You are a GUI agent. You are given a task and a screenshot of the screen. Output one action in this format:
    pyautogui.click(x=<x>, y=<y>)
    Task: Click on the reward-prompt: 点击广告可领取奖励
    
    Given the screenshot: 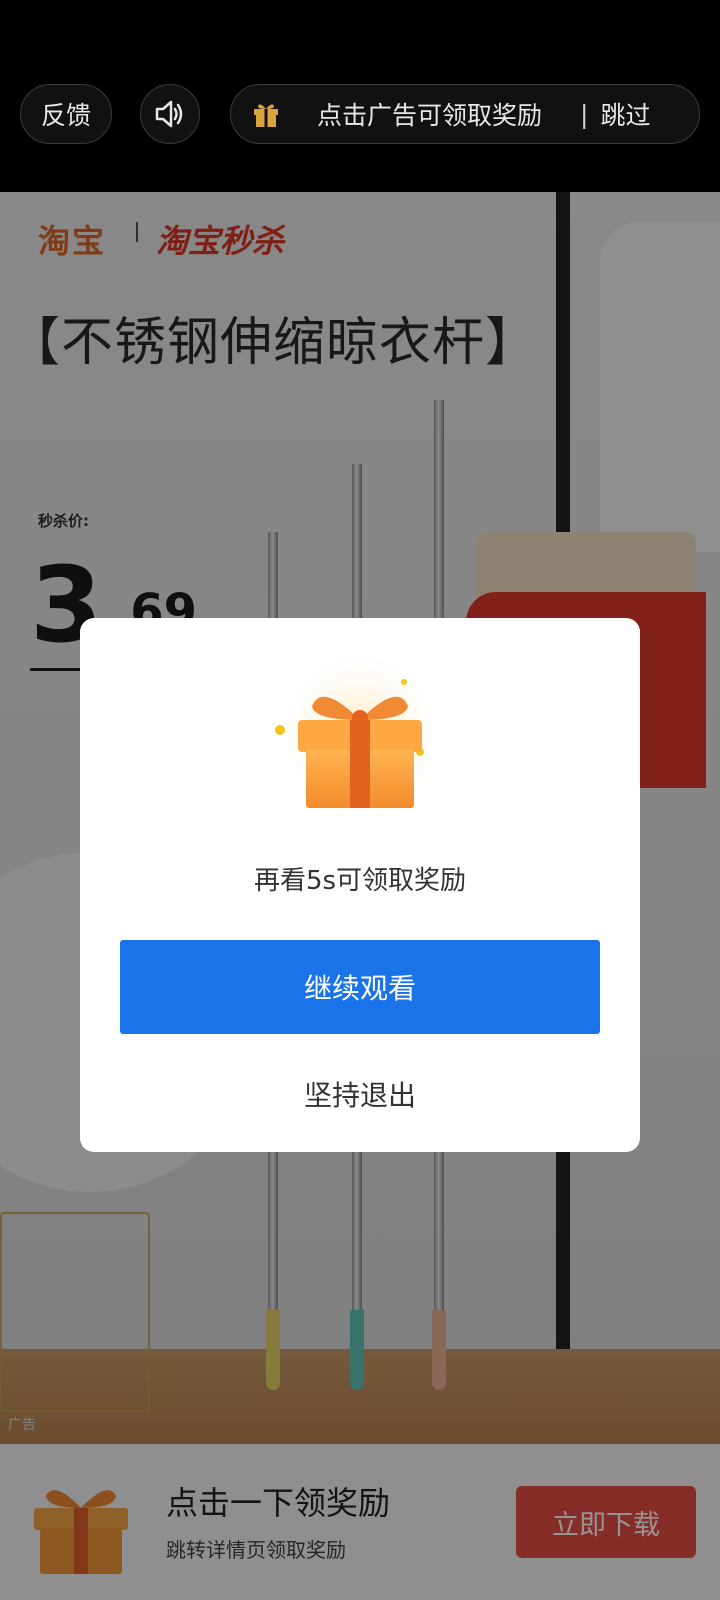 What is the action you would take?
    pyautogui.click(x=430, y=115)
    